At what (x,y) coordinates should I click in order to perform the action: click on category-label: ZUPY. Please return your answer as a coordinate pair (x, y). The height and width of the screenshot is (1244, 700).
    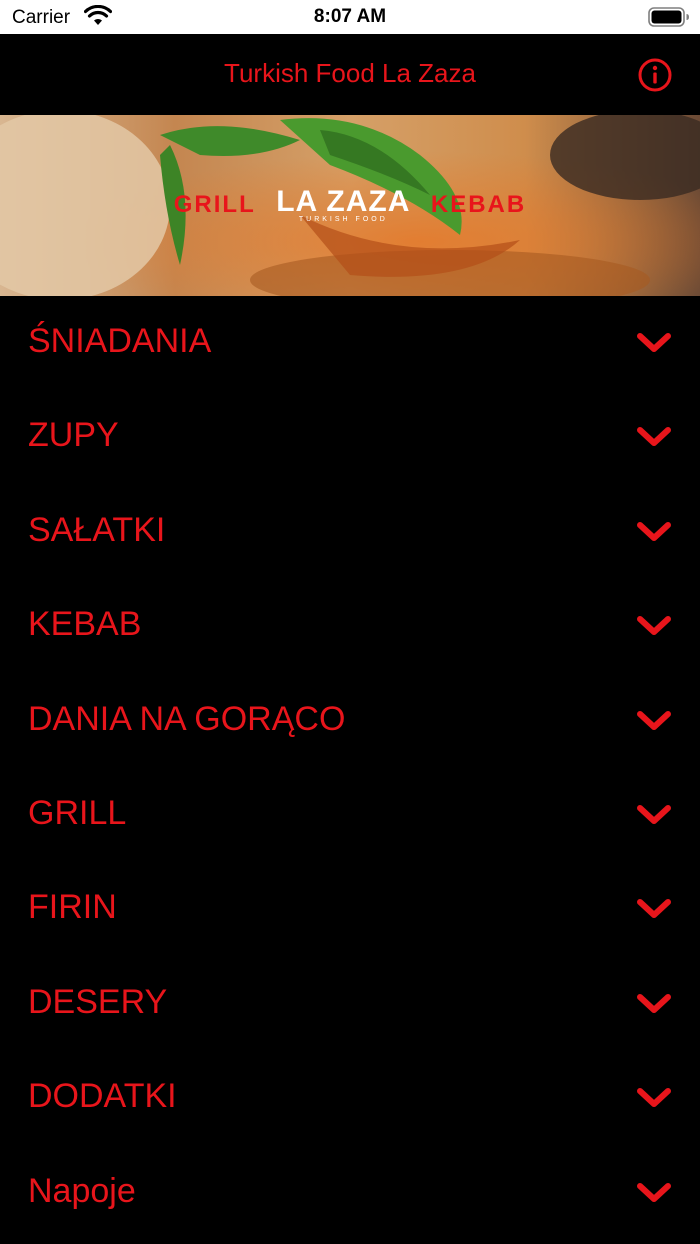
    Looking at the image, I should click on (73, 435).